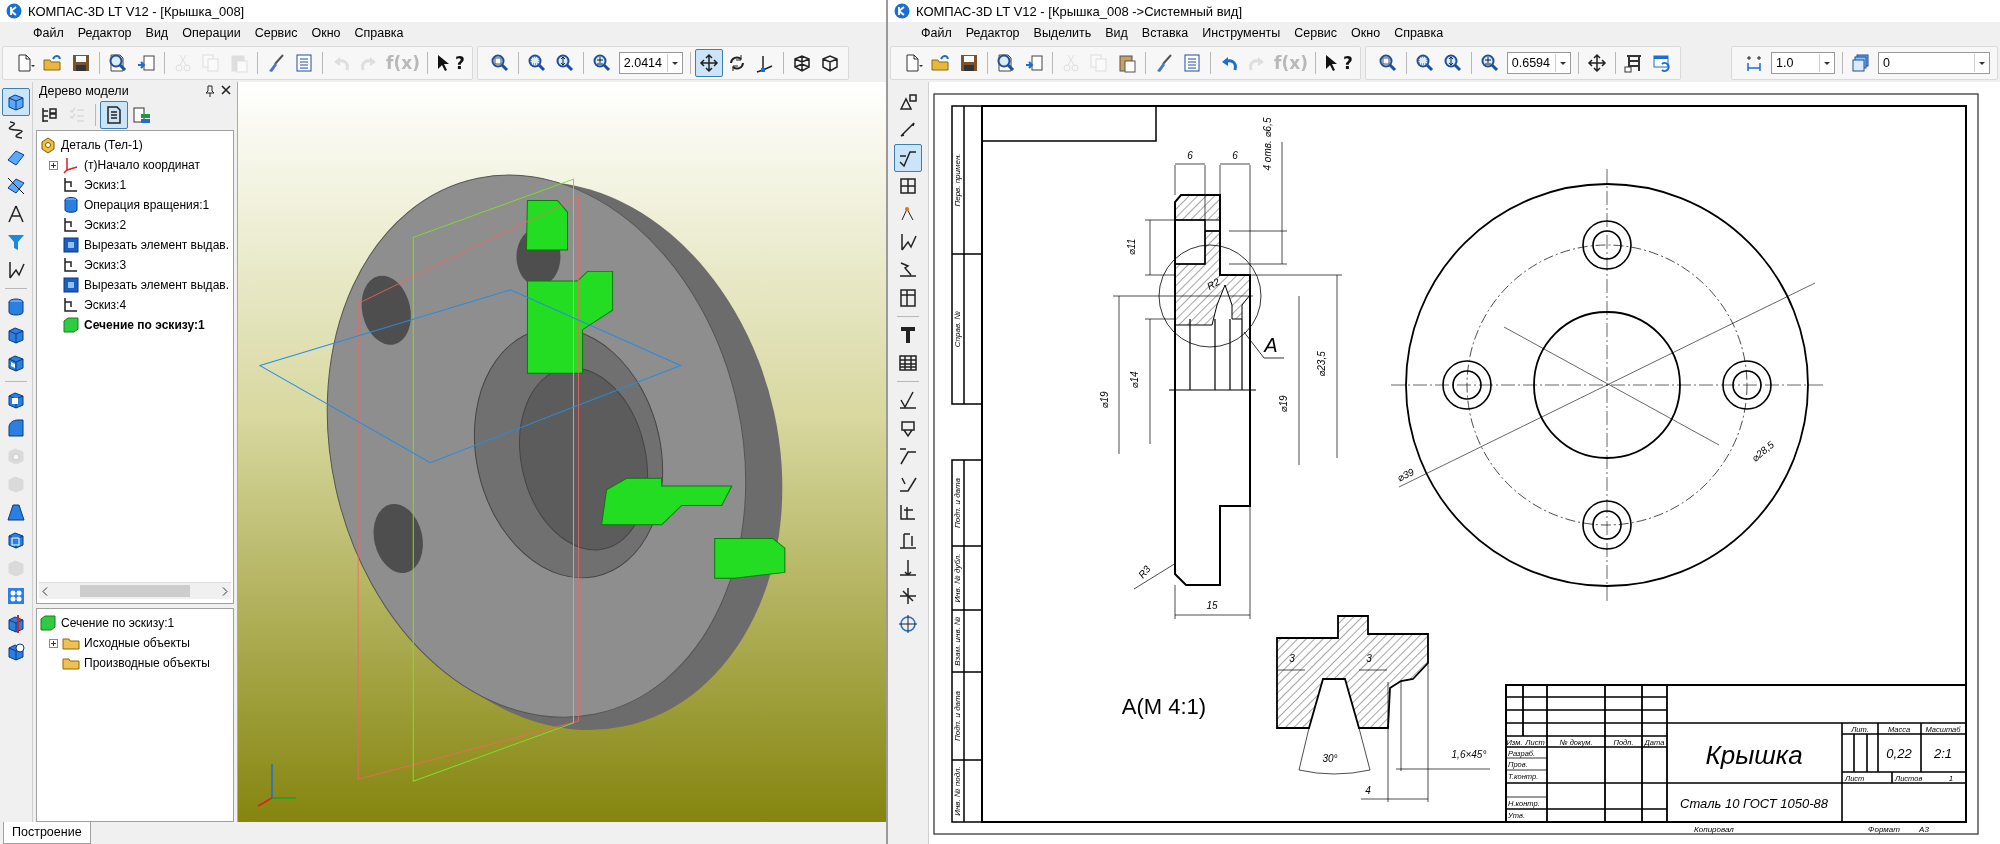  Describe the element at coordinates (114, 115) in the screenshot. I see `page-button` at that location.